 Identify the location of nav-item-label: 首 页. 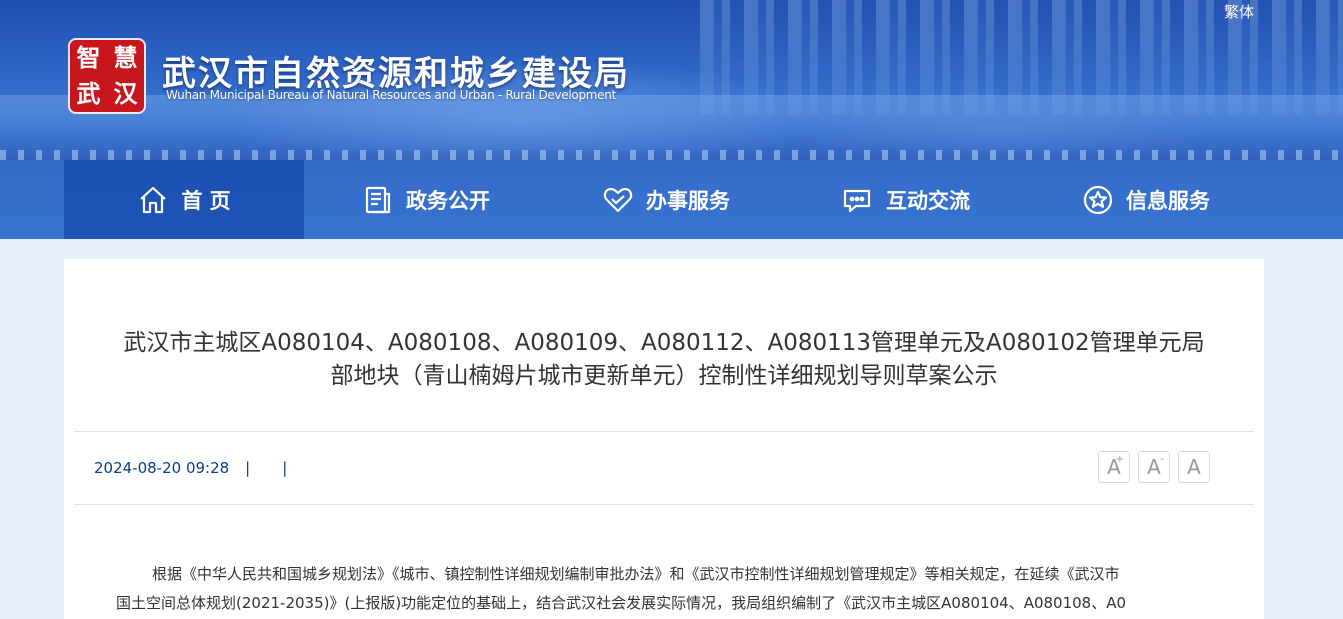
(206, 200).